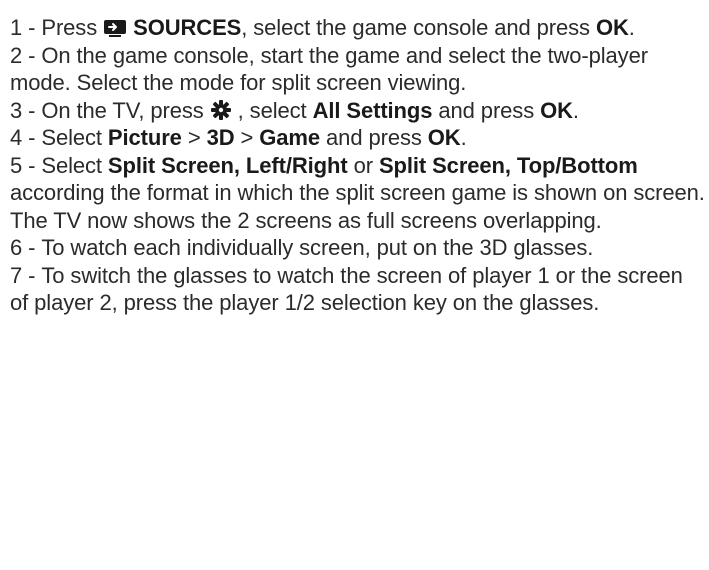 The height and width of the screenshot is (570, 709). What do you see at coordinates (272, 110) in the screenshot?
I see `step-text: , select` at bounding box center [272, 110].